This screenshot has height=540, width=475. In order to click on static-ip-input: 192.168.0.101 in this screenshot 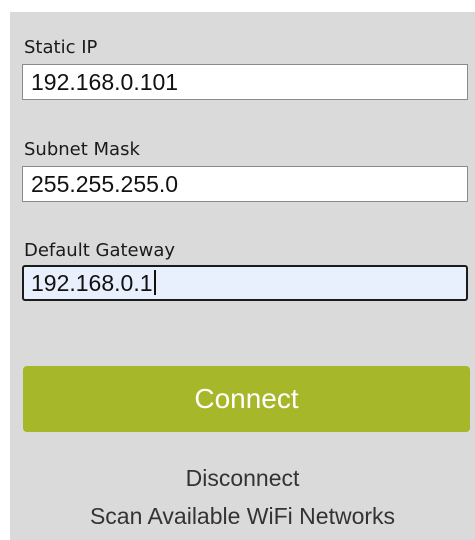, I will do `click(245, 82)`.